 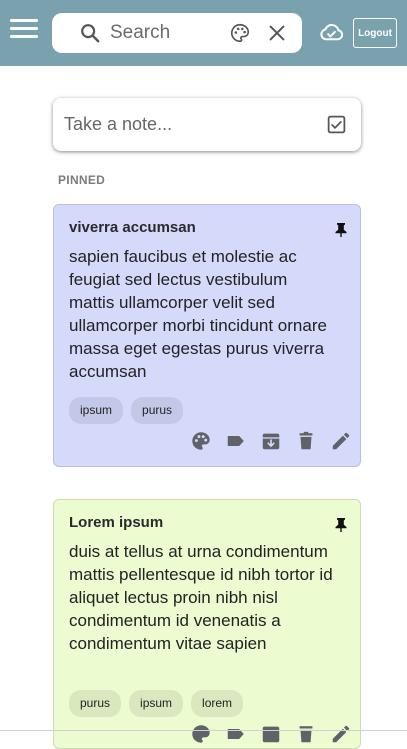 What do you see at coordinates (132, 227) in the screenshot?
I see `note-title: viverra accumsan` at bounding box center [132, 227].